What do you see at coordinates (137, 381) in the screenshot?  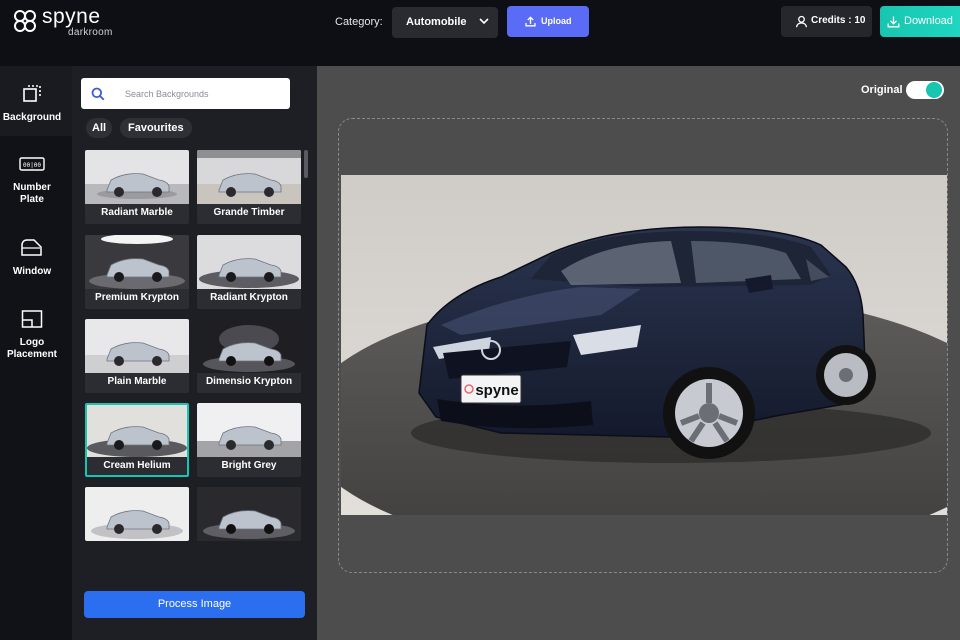 I see `background-tile-label: Plain Marble` at bounding box center [137, 381].